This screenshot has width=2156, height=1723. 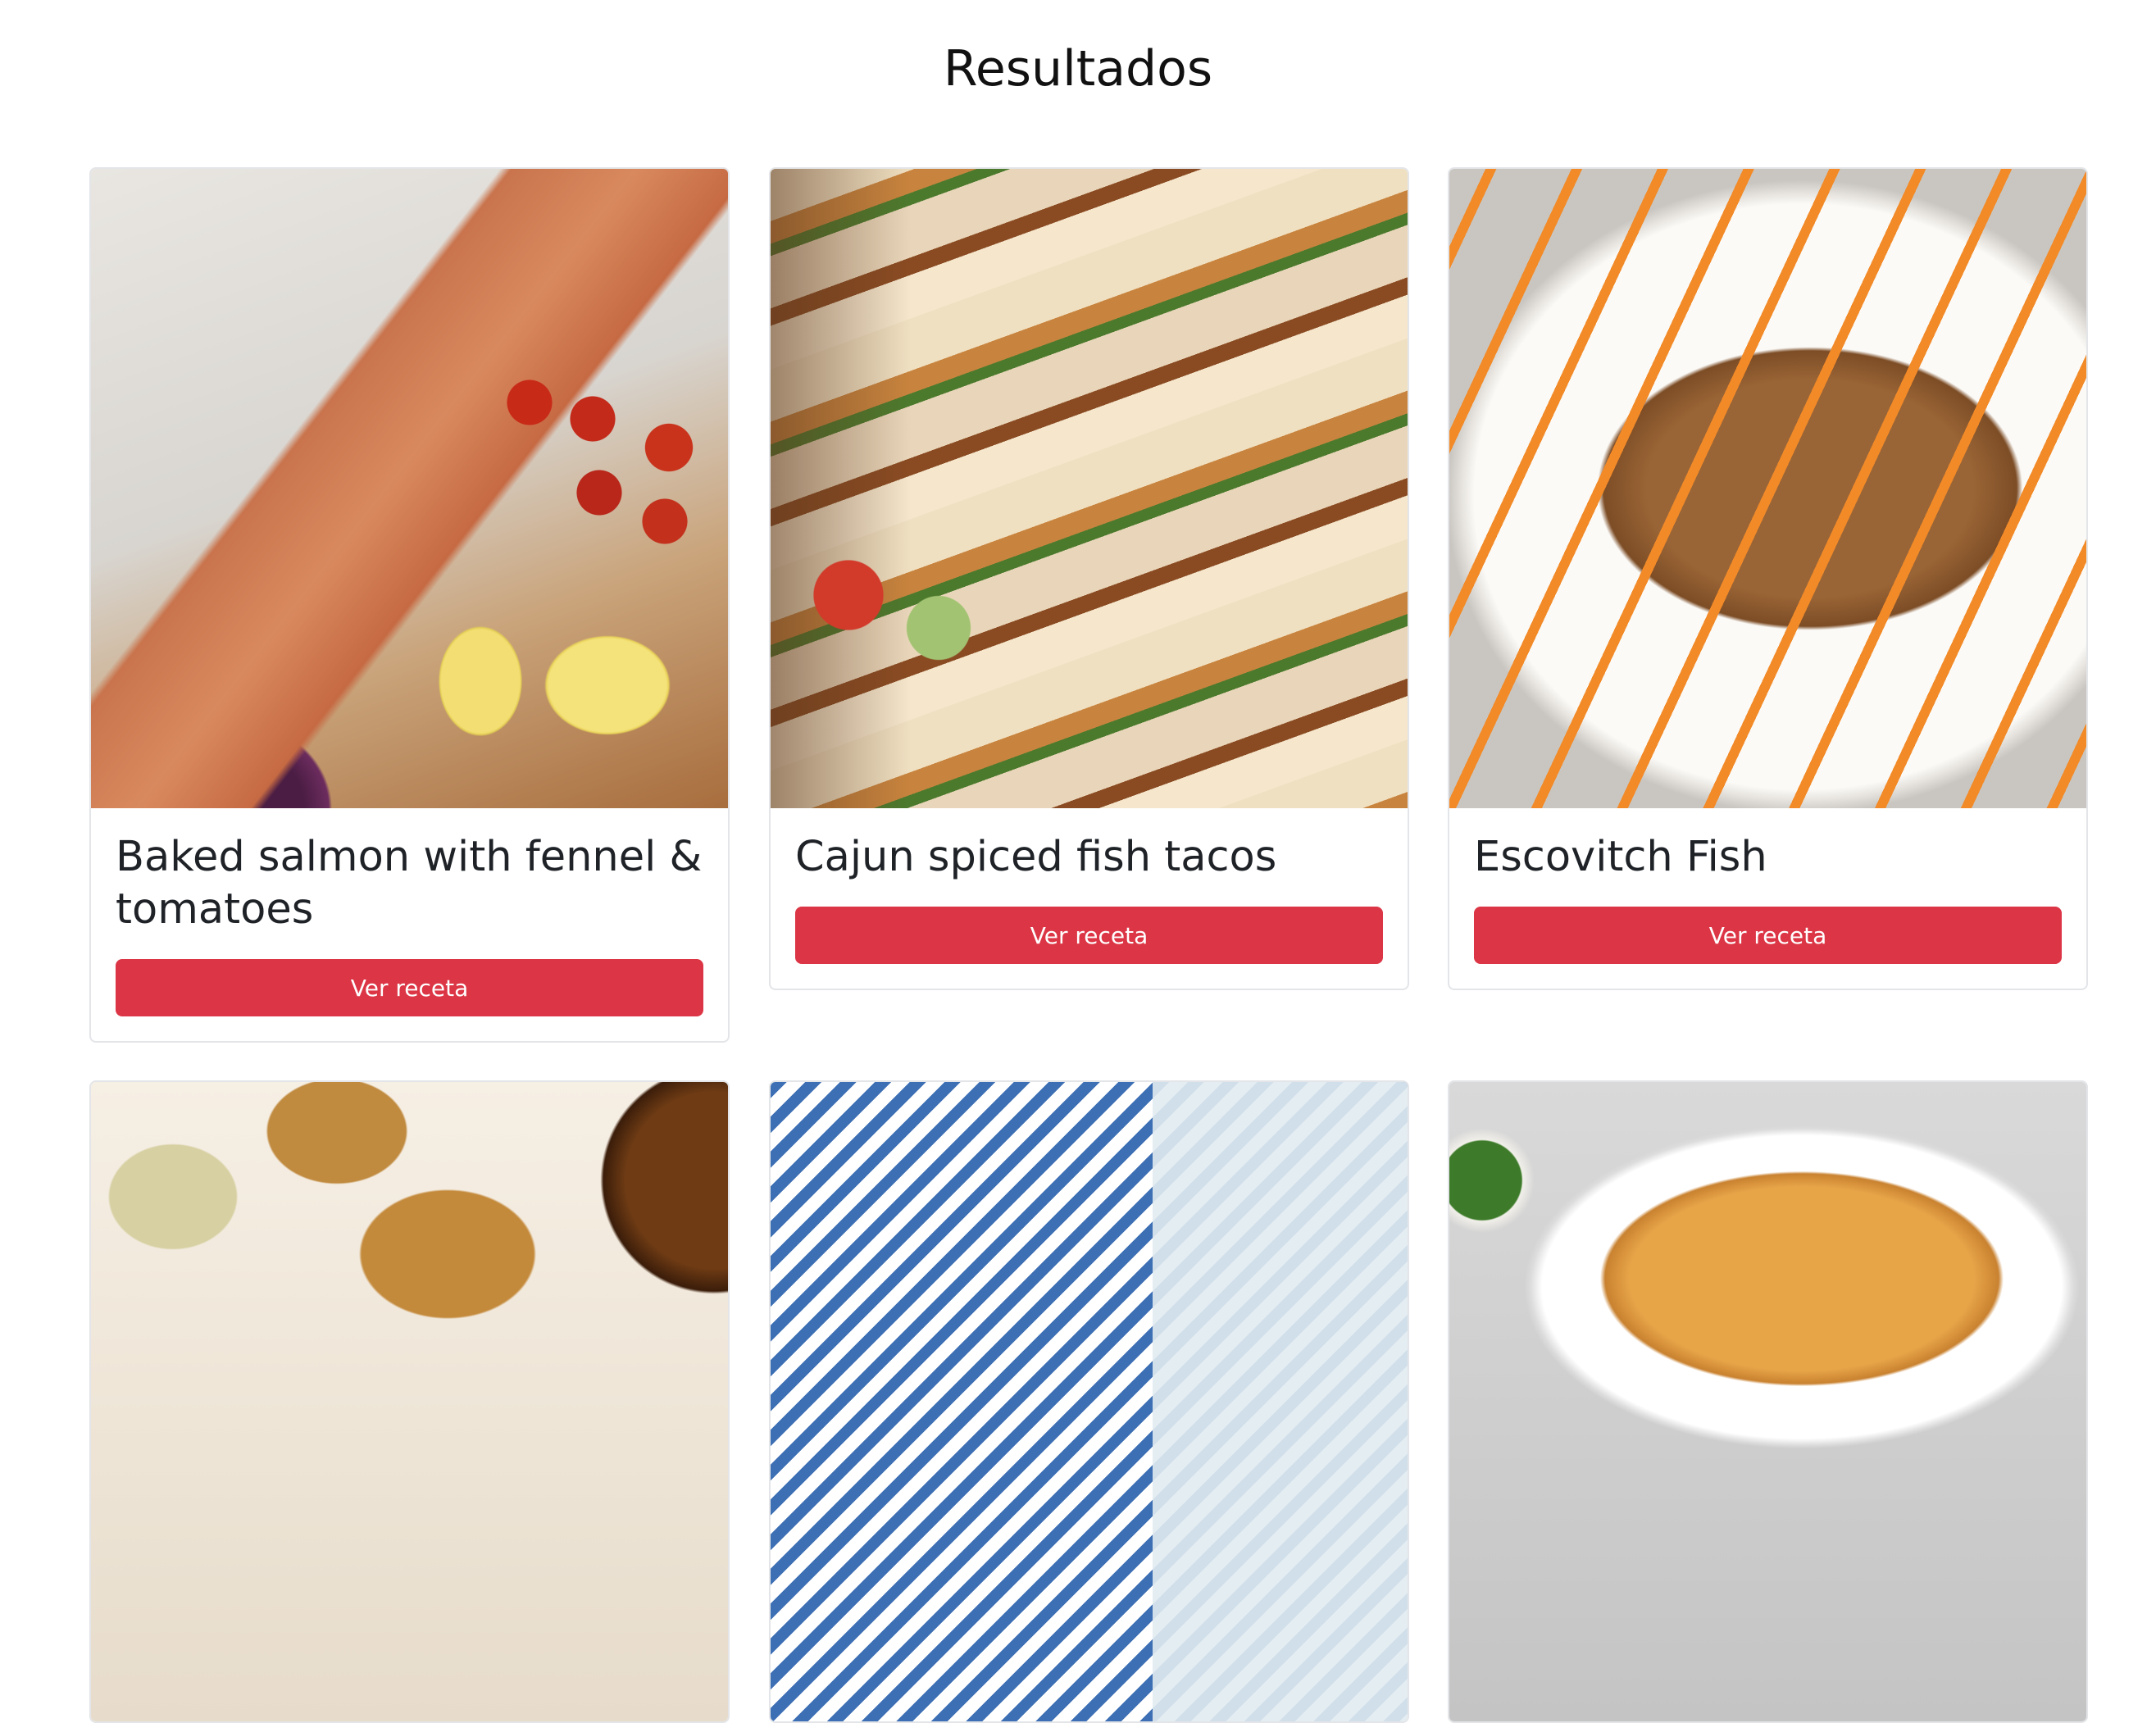 What do you see at coordinates (1620, 857) in the screenshot?
I see `recipe-title: Escovitch Fish` at bounding box center [1620, 857].